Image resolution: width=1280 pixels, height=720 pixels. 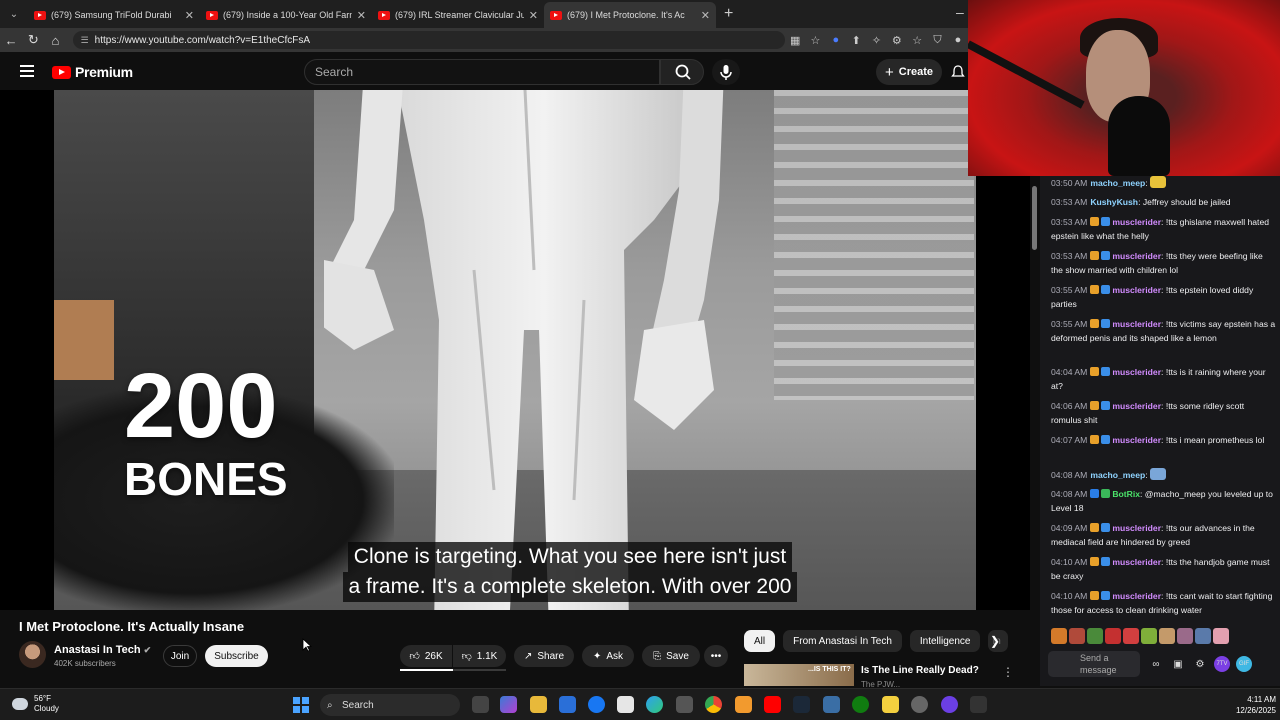 I want to click on youtube-logo: Premium, so click(x=92, y=72).